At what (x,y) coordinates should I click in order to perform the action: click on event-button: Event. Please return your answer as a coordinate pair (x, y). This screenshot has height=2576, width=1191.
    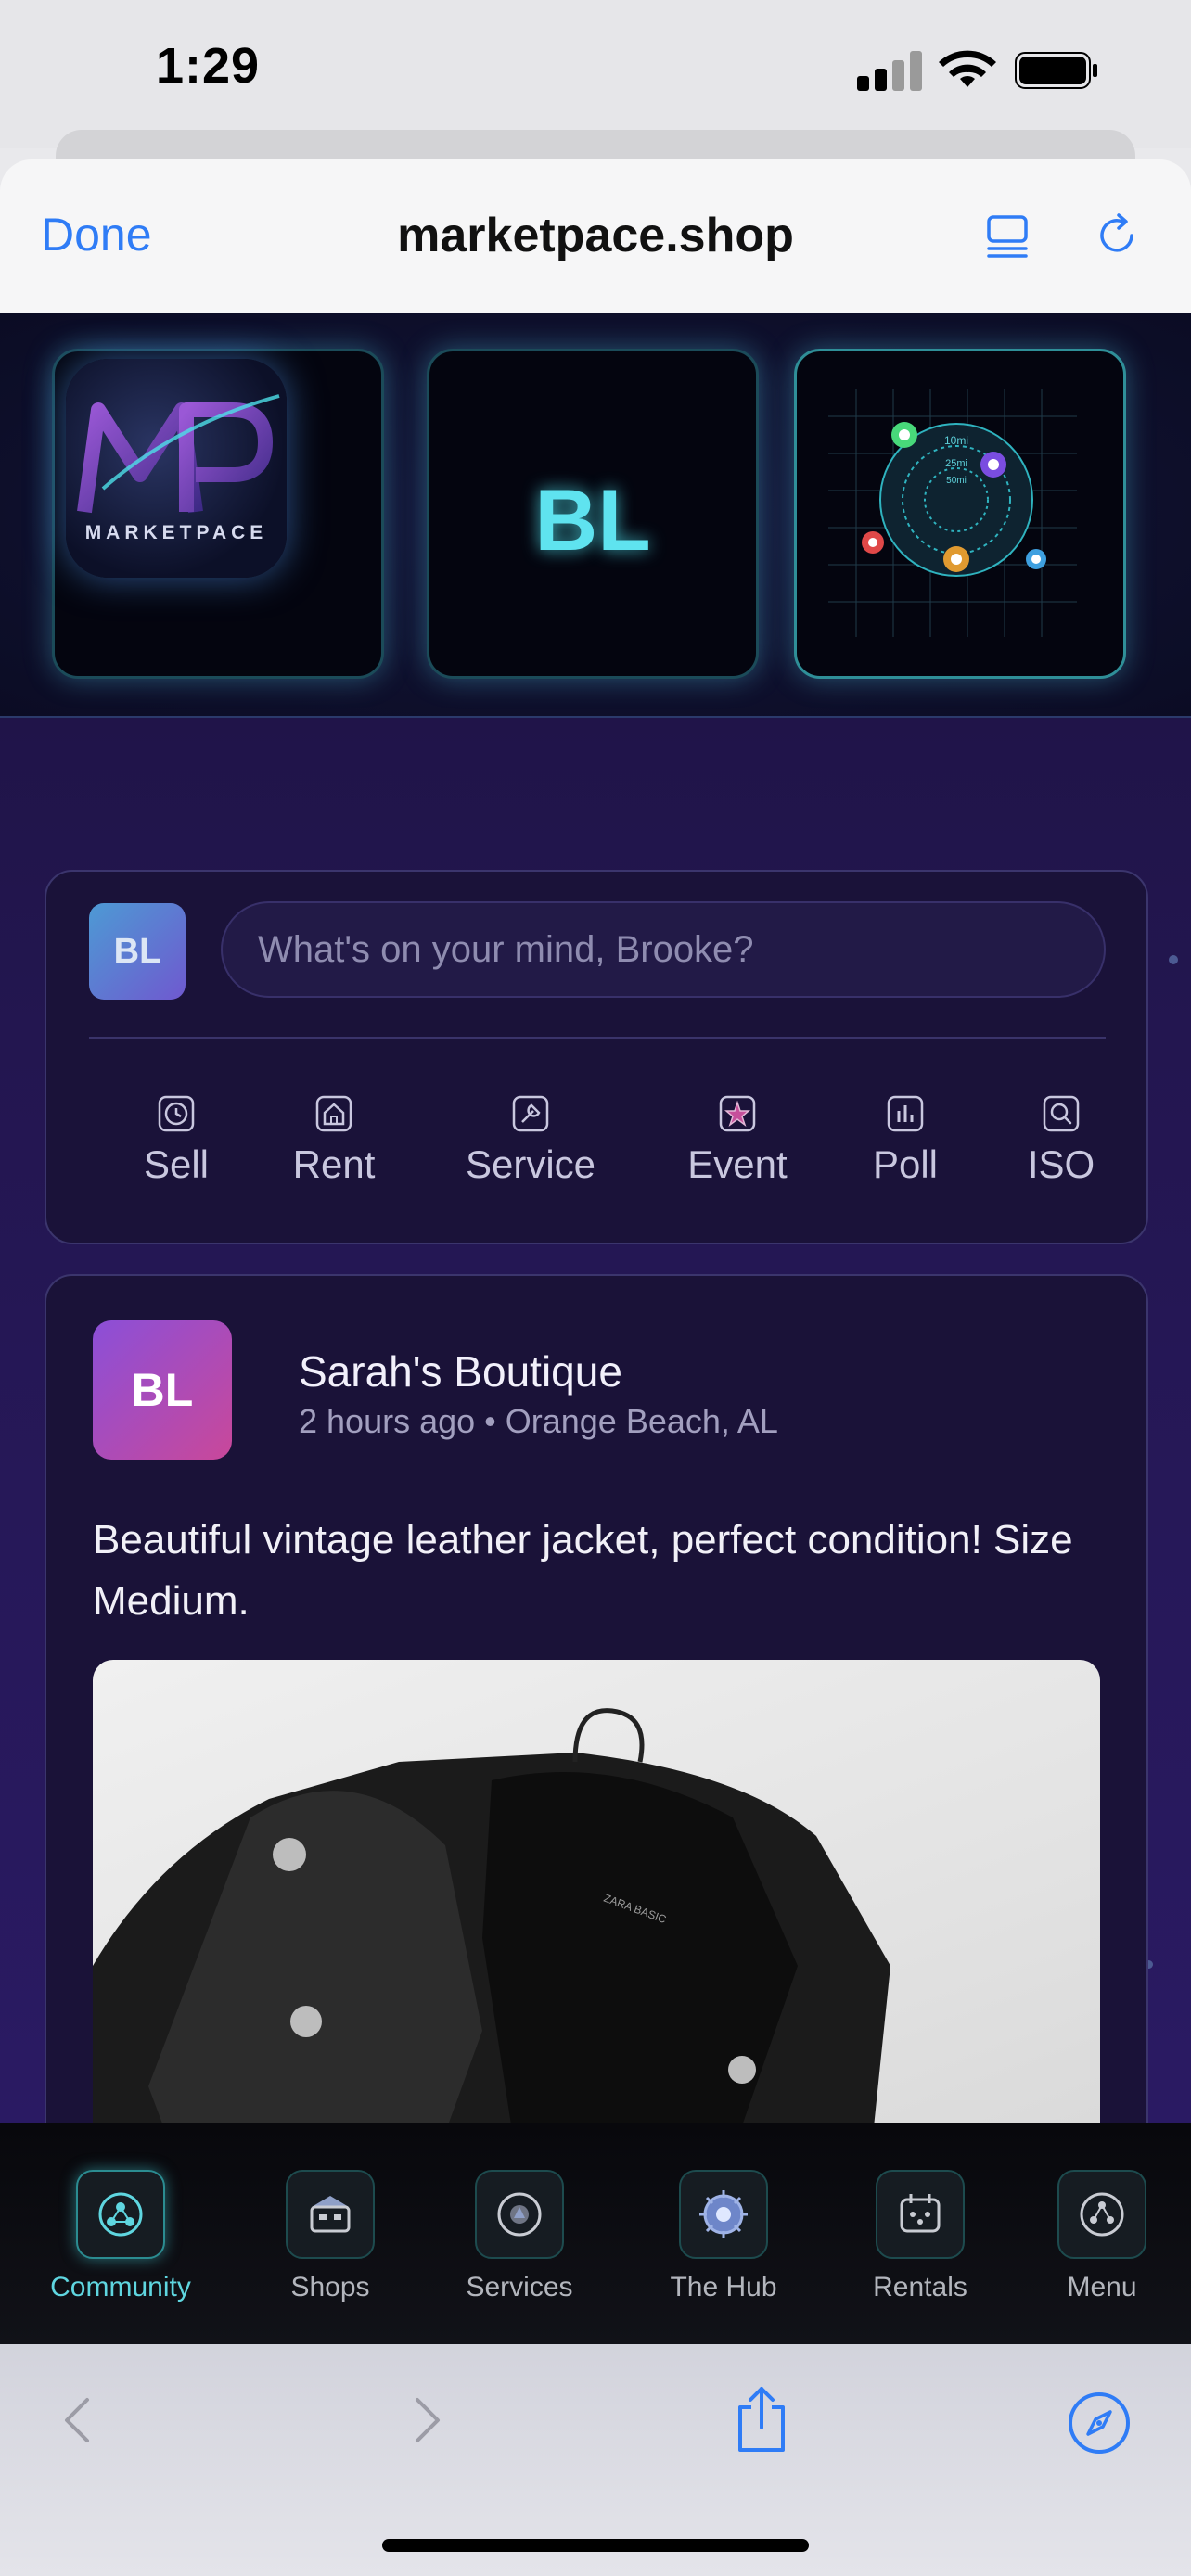
    Looking at the image, I should click on (738, 1140).